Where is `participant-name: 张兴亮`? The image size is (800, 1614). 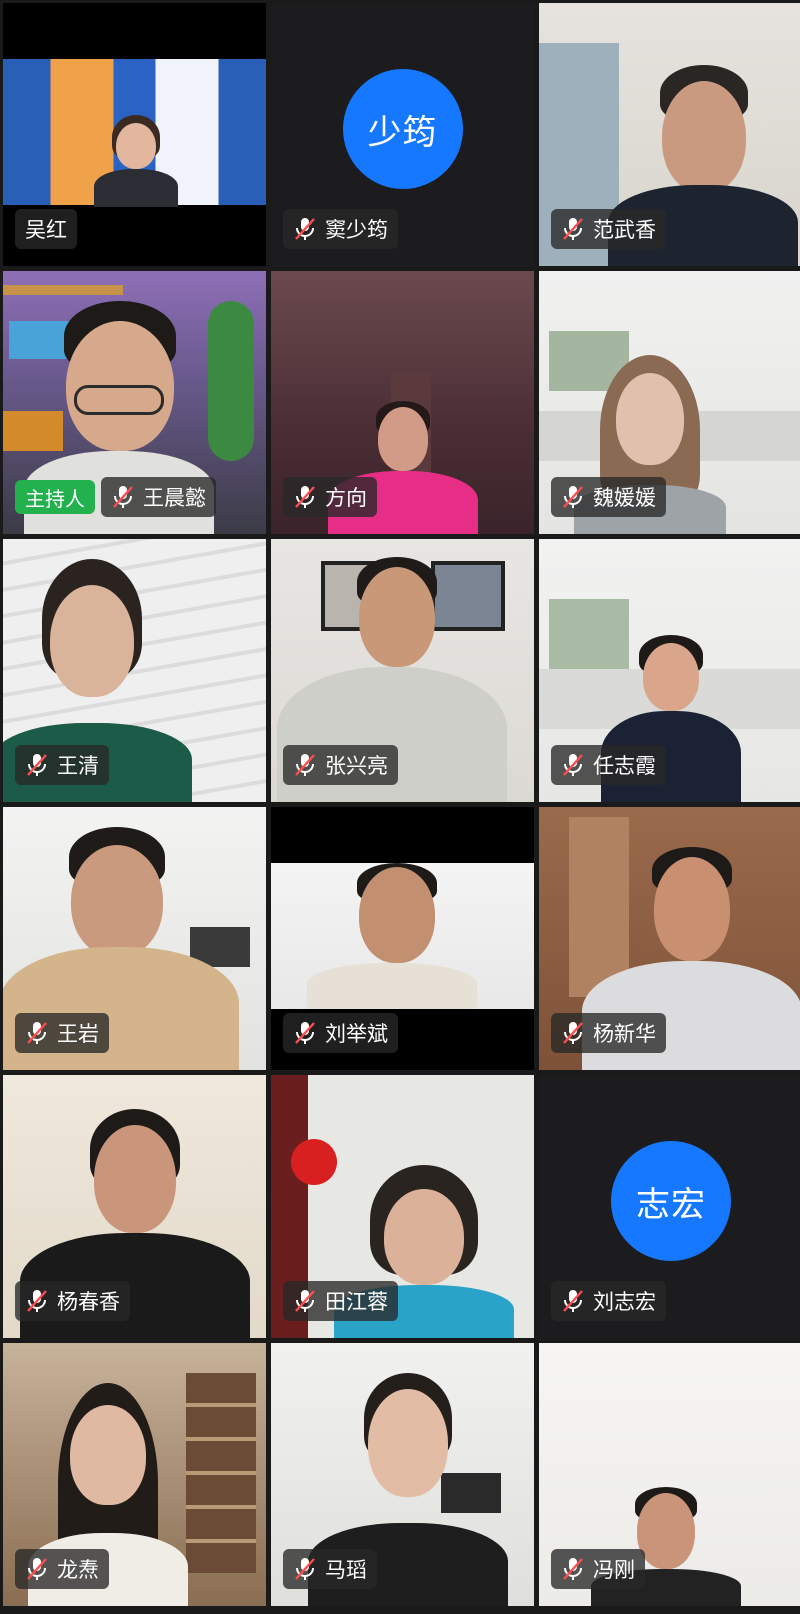
participant-name: 张兴亮 is located at coordinates (356, 766).